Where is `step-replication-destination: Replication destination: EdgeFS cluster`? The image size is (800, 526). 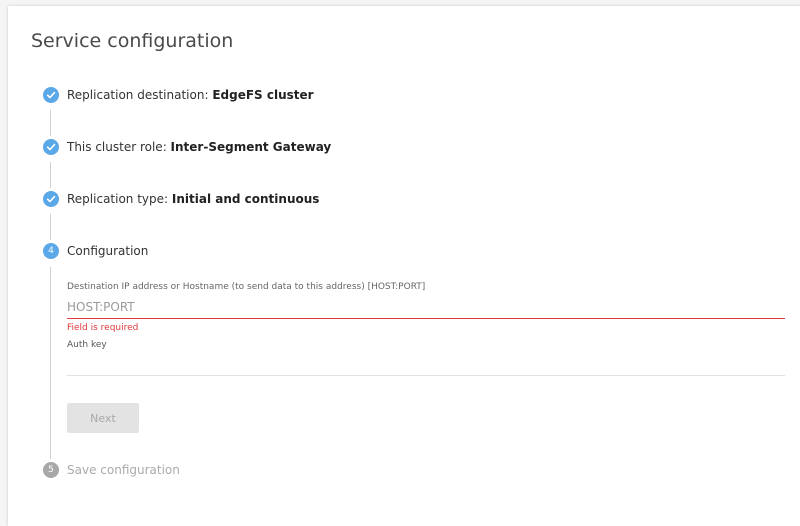 step-replication-destination: Replication destination: EdgeFS cluster is located at coordinates (178, 95).